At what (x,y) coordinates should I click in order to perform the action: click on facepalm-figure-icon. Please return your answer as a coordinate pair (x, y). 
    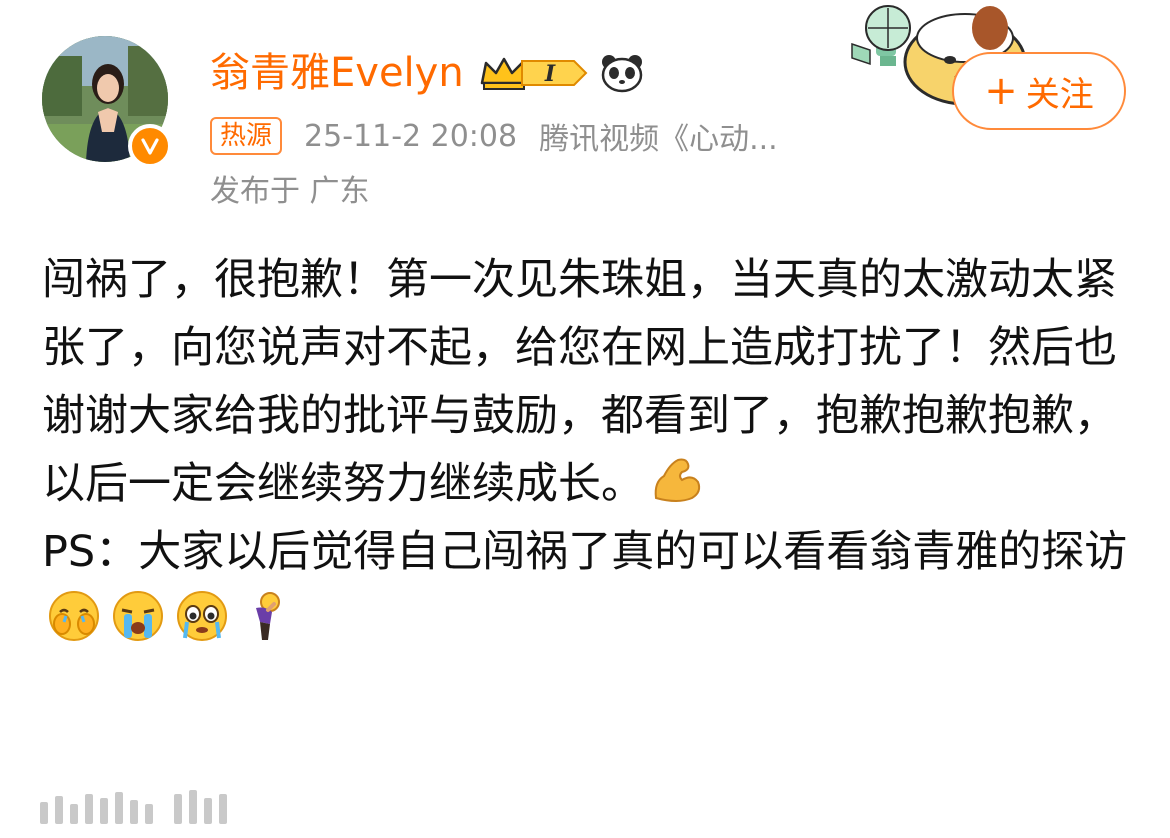
    Looking at the image, I should click on (266, 616).